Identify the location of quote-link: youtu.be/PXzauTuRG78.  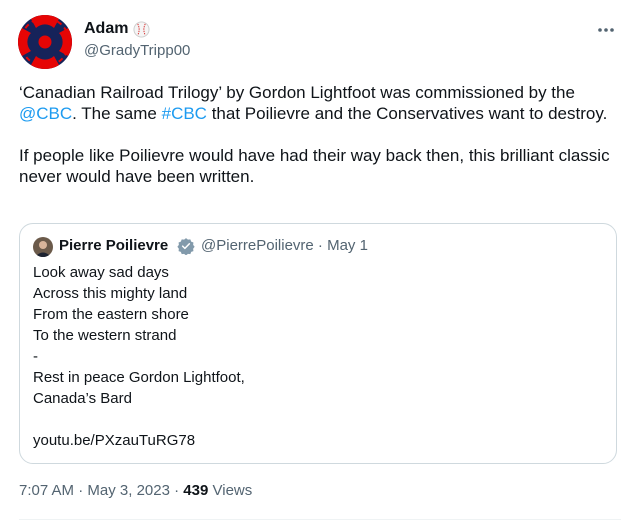
(318, 440).